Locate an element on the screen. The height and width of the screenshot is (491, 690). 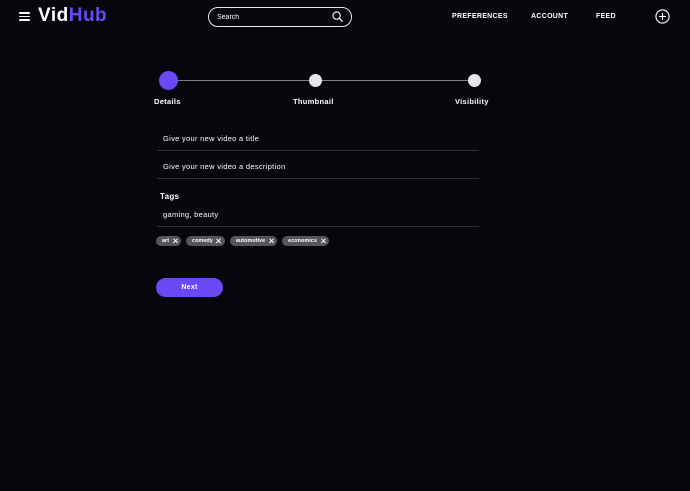
tag-chip: art is located at coordinates (169, 241).